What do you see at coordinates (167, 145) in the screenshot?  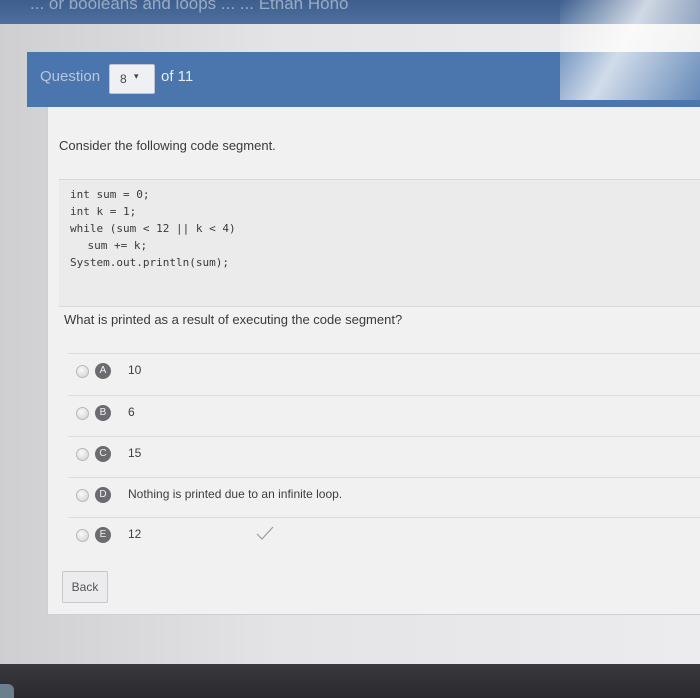 I see `question-prompt: Consider the following code segment.` at bounding box center [167, 145].